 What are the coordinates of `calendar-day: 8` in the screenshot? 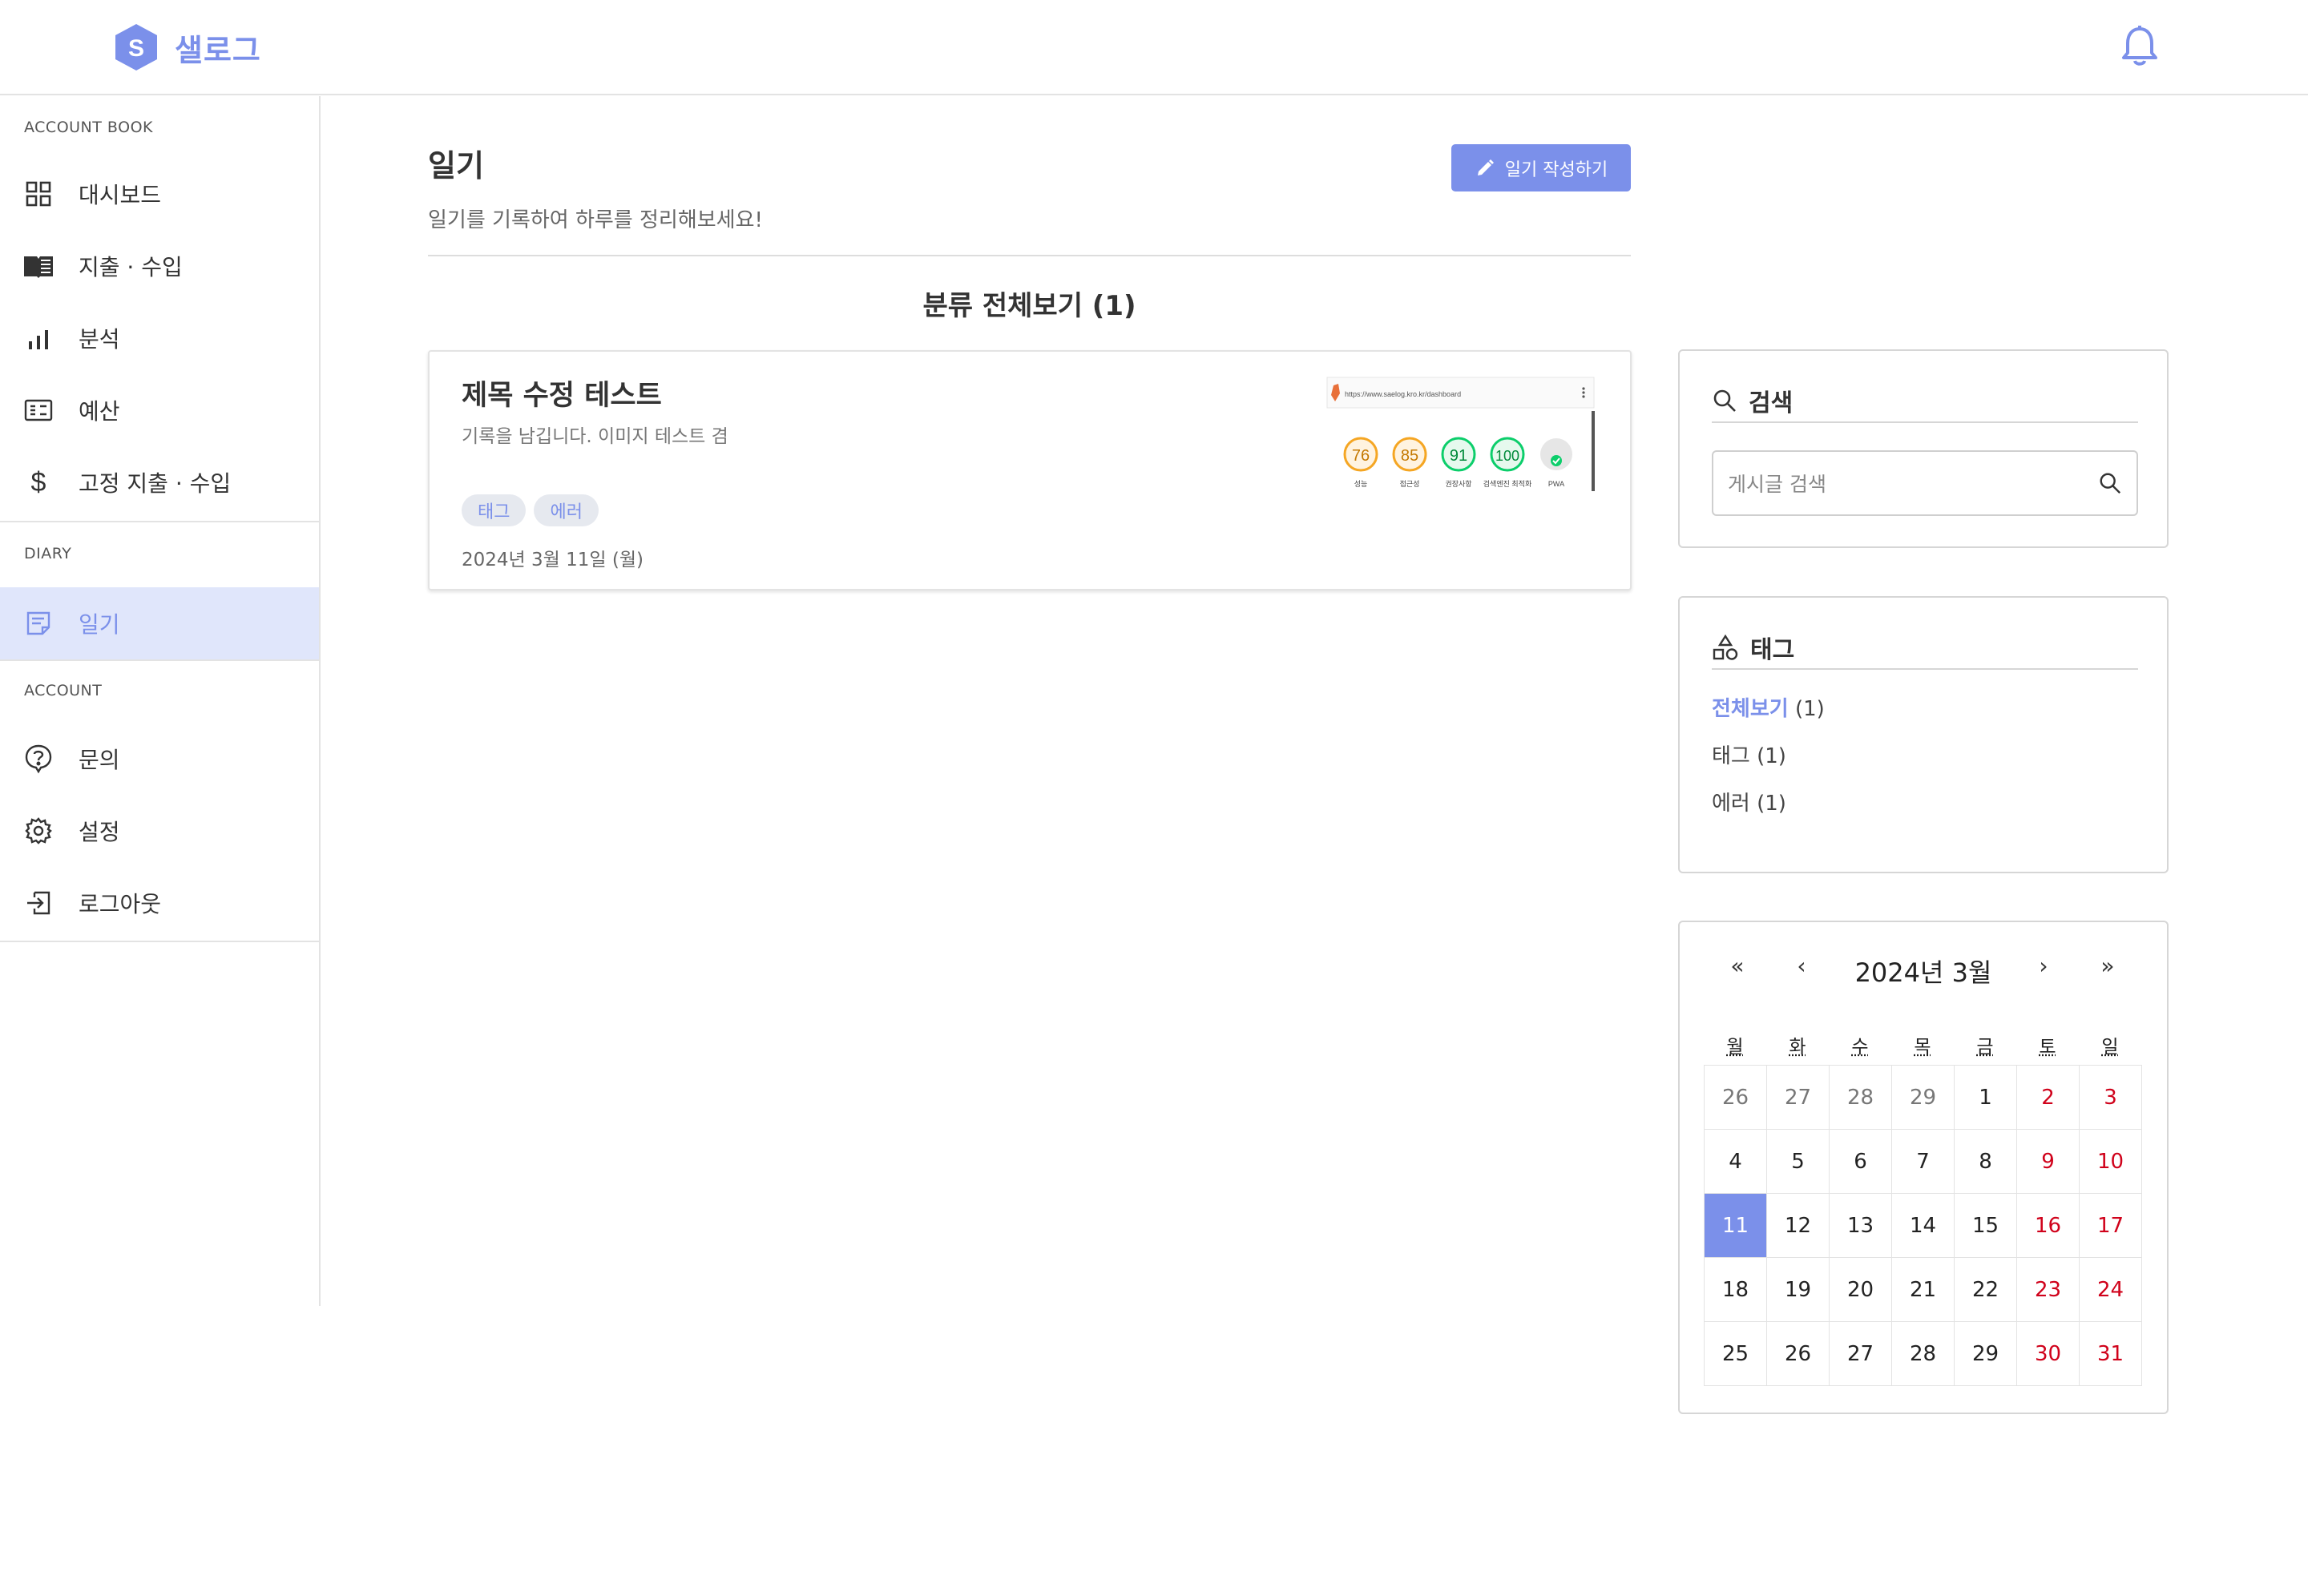 It's located at (1986, 1162).